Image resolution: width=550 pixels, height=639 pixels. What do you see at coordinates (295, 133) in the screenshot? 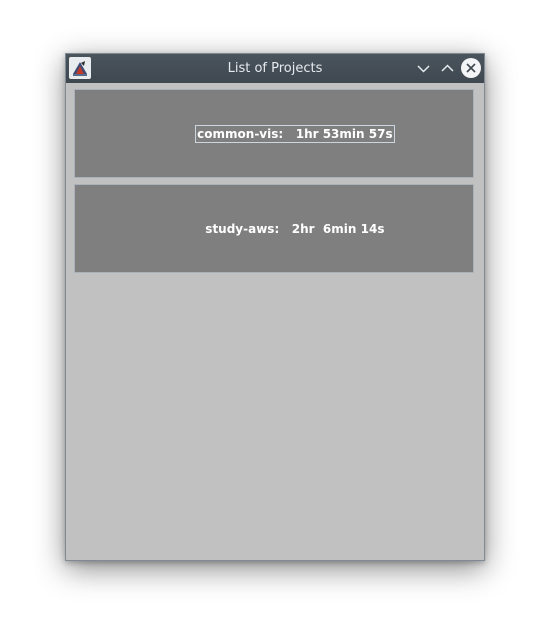
I see `project-label: common-vis: 1hr 53min 57s` at bounding box center [295, 133].